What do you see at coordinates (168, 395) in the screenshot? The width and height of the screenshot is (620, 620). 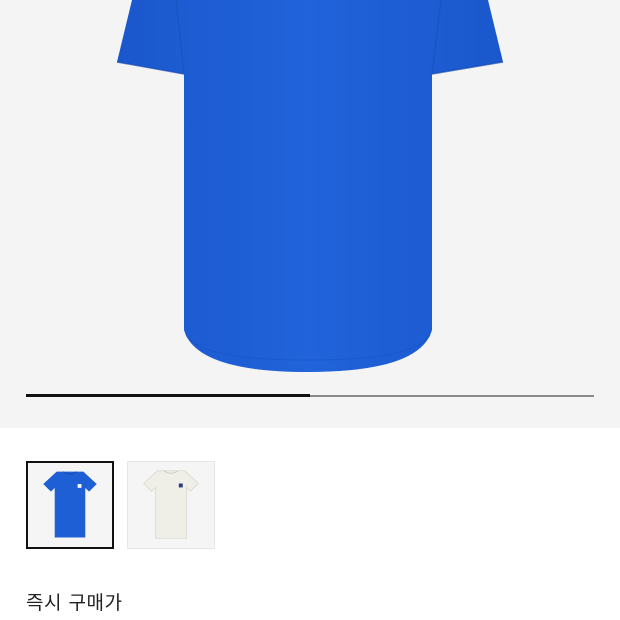 I see `gallery-progress-fill` at bounding box center [168, 395].